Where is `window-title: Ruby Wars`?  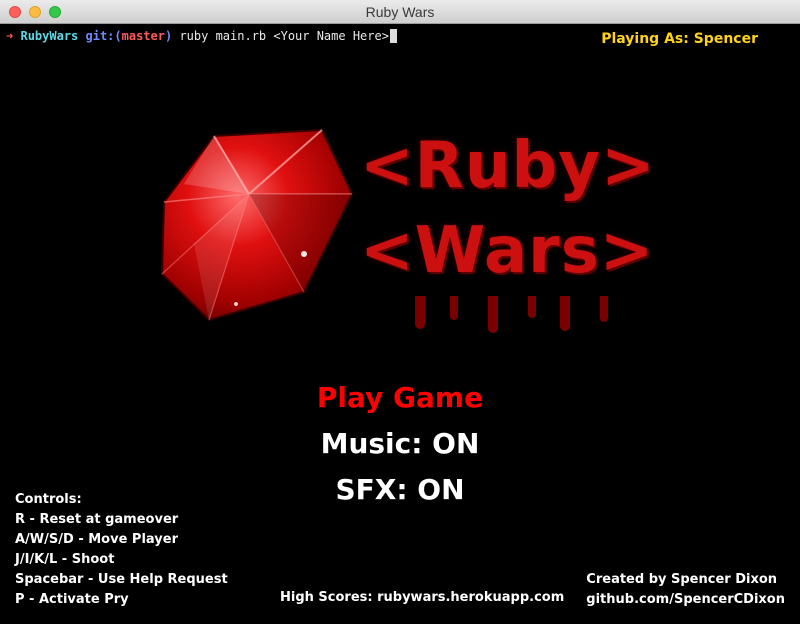 window-title: Ruby Wars is located at coordinates (400, 12).